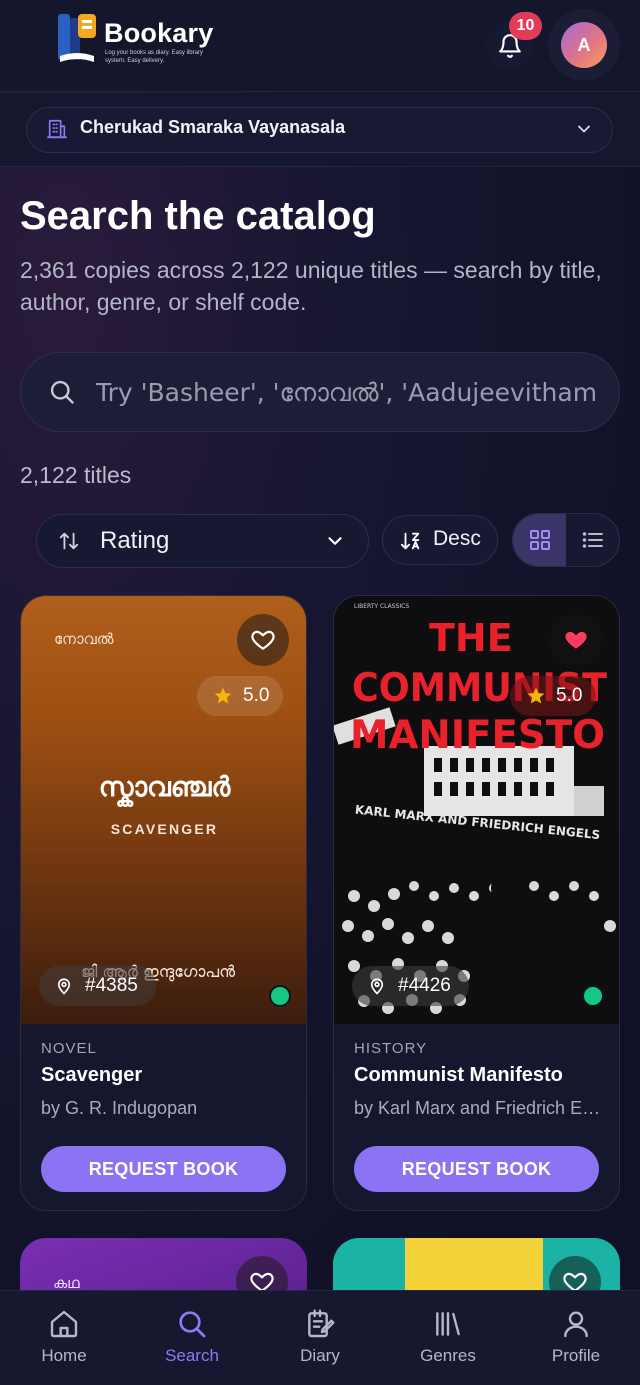  I want to click on nav-home: Home, so click(64, 1337).